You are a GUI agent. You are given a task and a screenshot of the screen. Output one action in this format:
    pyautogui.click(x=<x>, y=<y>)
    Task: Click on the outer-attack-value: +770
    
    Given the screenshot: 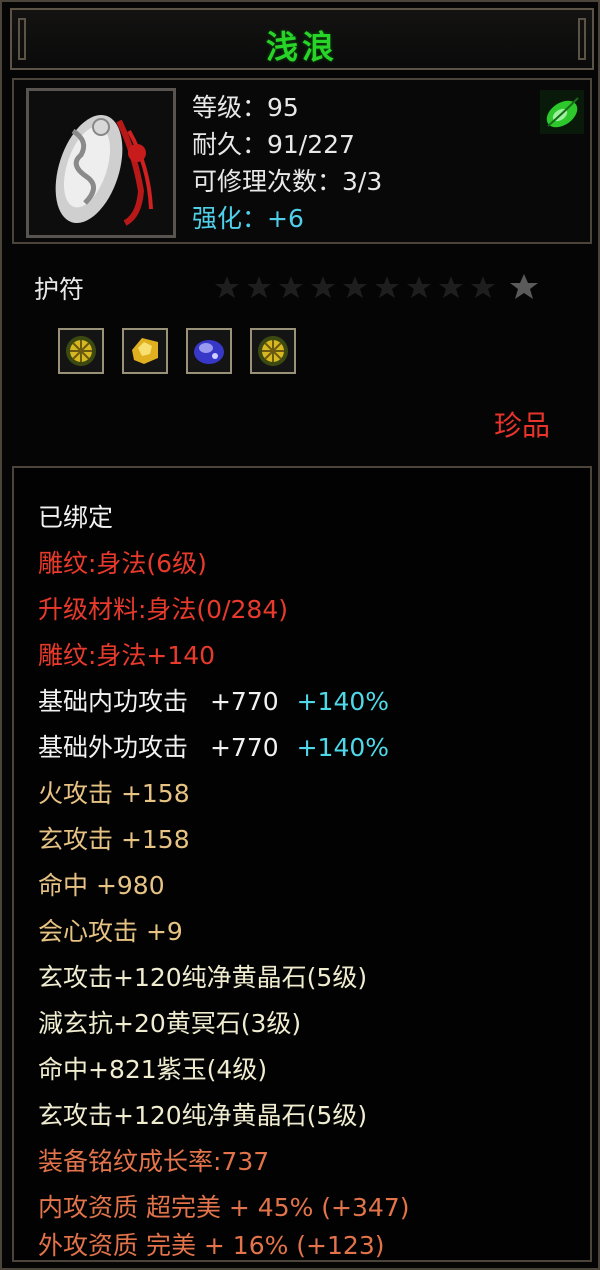 What is the action you would take?
    pyautogui.click(x=244, y=747)
    